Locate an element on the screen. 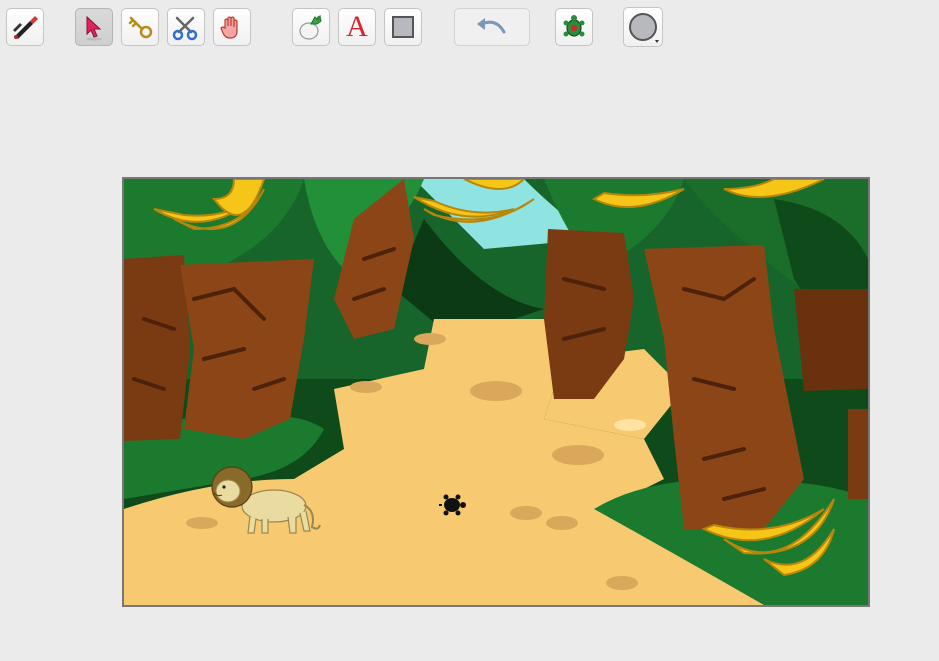 This screenshot has height=661, width=939. new-sprite-tool is located at coordinates (311, 27).